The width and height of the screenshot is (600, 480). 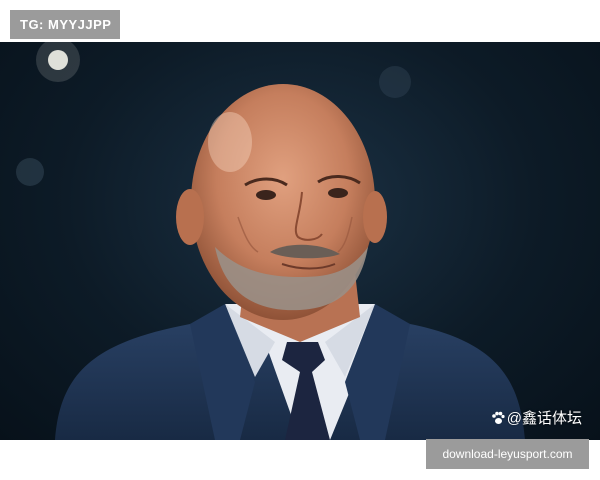 I want to click on paw-icon, so click(x=498, y=417).